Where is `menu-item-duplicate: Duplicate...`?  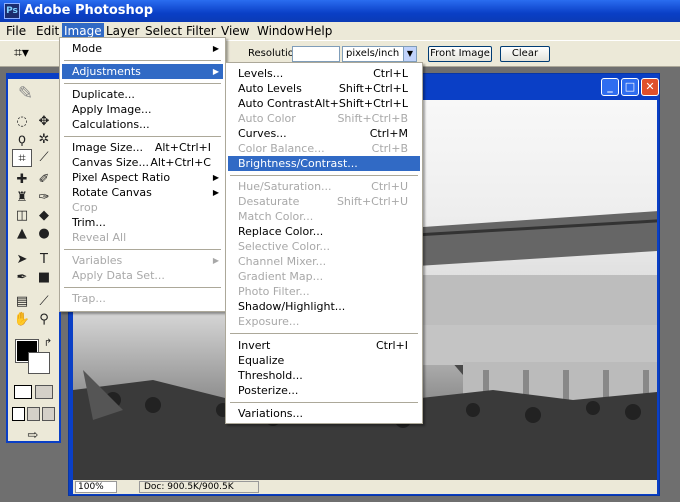 menu-item-duplicate: Duplicate... is located at coordinates (142, 94).